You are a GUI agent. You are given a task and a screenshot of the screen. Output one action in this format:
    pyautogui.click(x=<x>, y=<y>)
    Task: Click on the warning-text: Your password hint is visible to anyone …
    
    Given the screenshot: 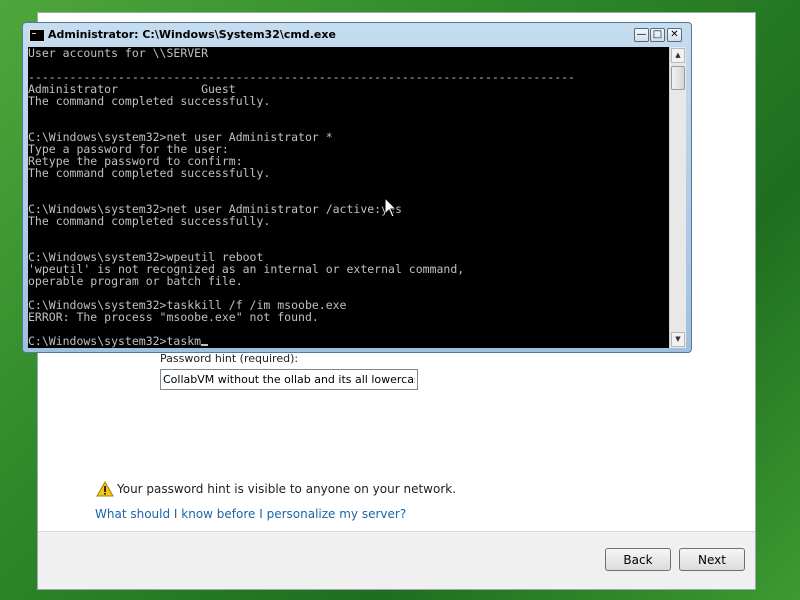 What is the action you would take?
    pyautogui.click(x=287, y=489)
    